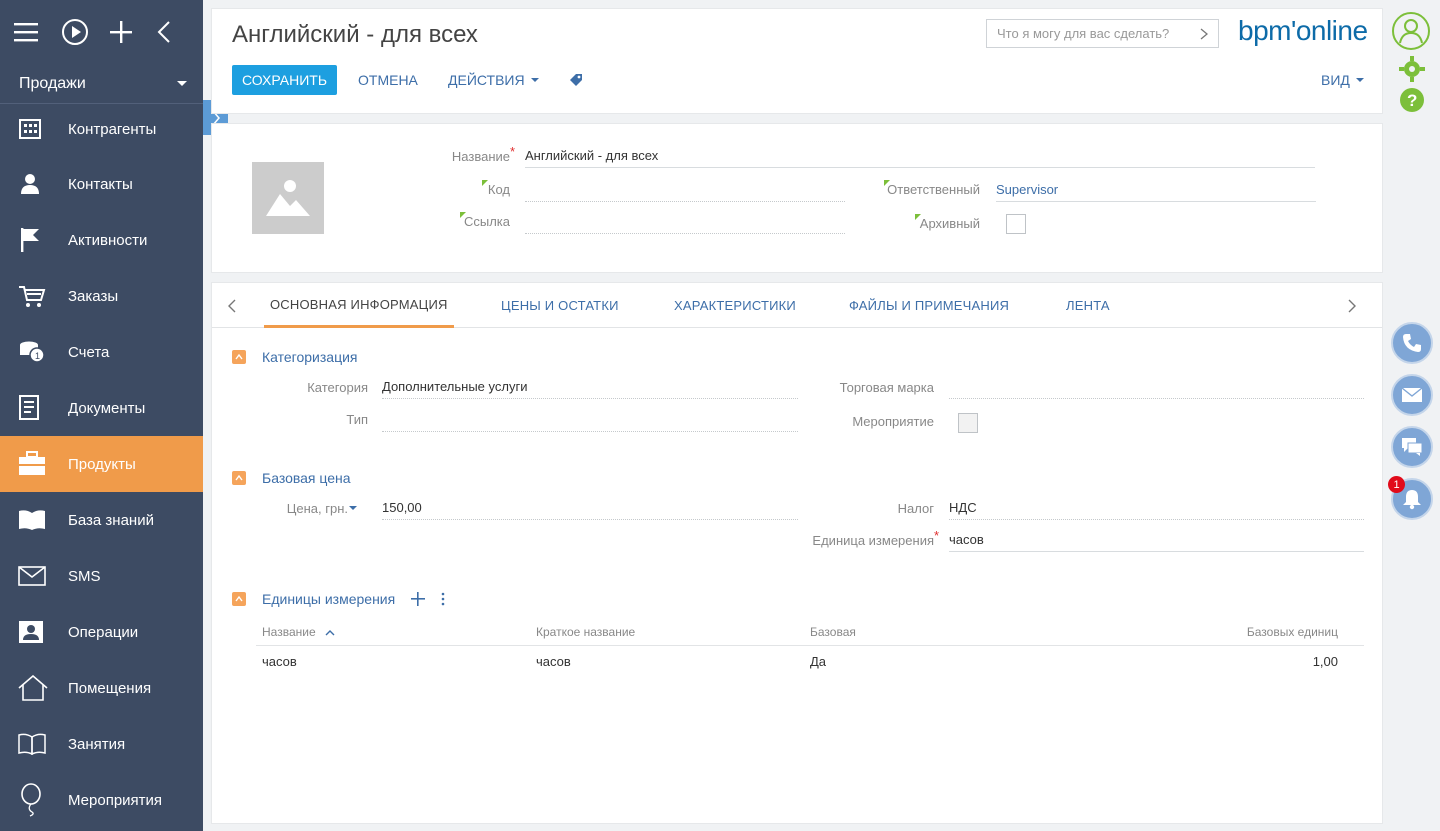  I want to click on document-icon, so click(34, 408).